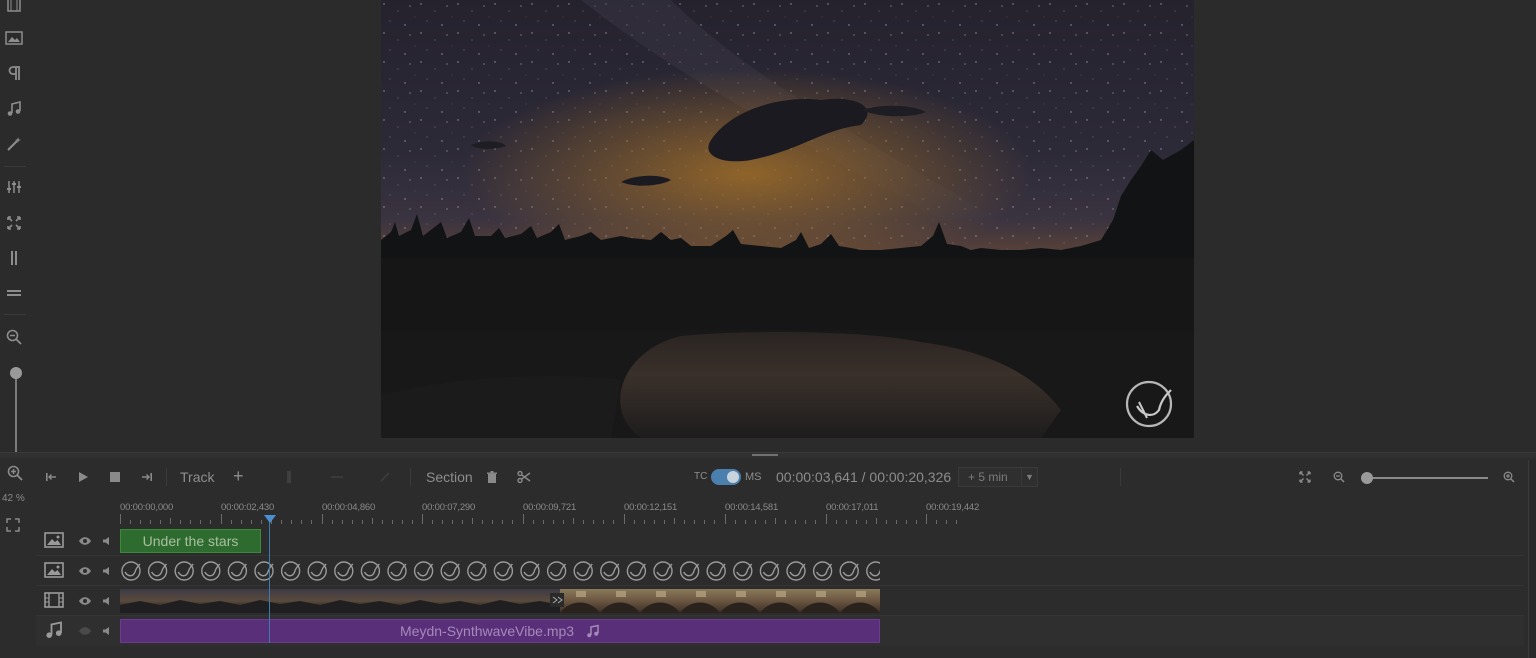 The width and height of the screenshot is (1536, 658). I want to click on ruler-ticks, so click(538, 519).